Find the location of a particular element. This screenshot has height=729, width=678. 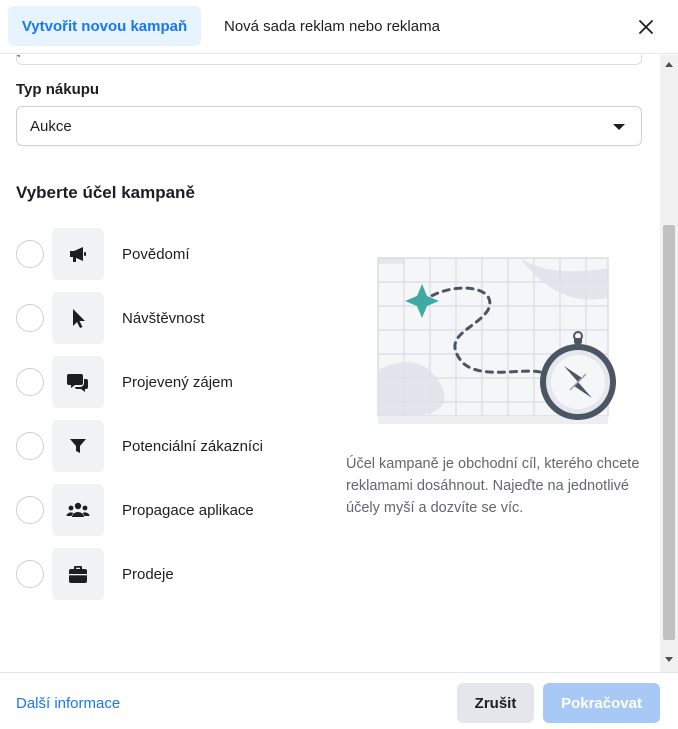

continue-button: Pokračovat is located at coordinates (601, 703).